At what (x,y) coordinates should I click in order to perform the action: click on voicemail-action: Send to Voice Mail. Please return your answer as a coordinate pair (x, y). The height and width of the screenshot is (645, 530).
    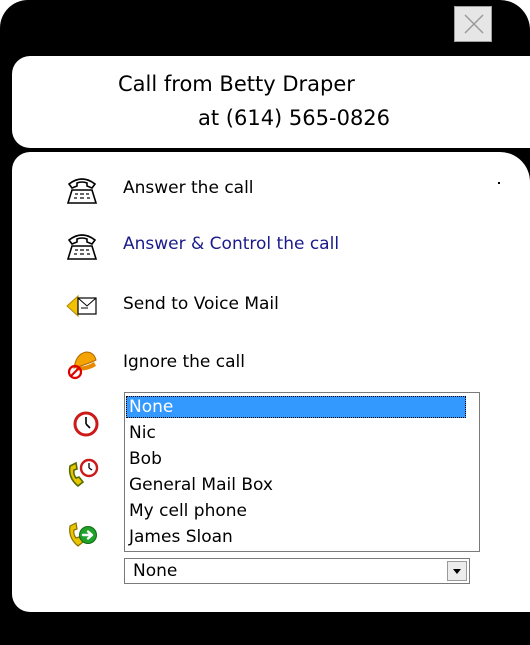
    Looking at the image, I should click on (222, 306).